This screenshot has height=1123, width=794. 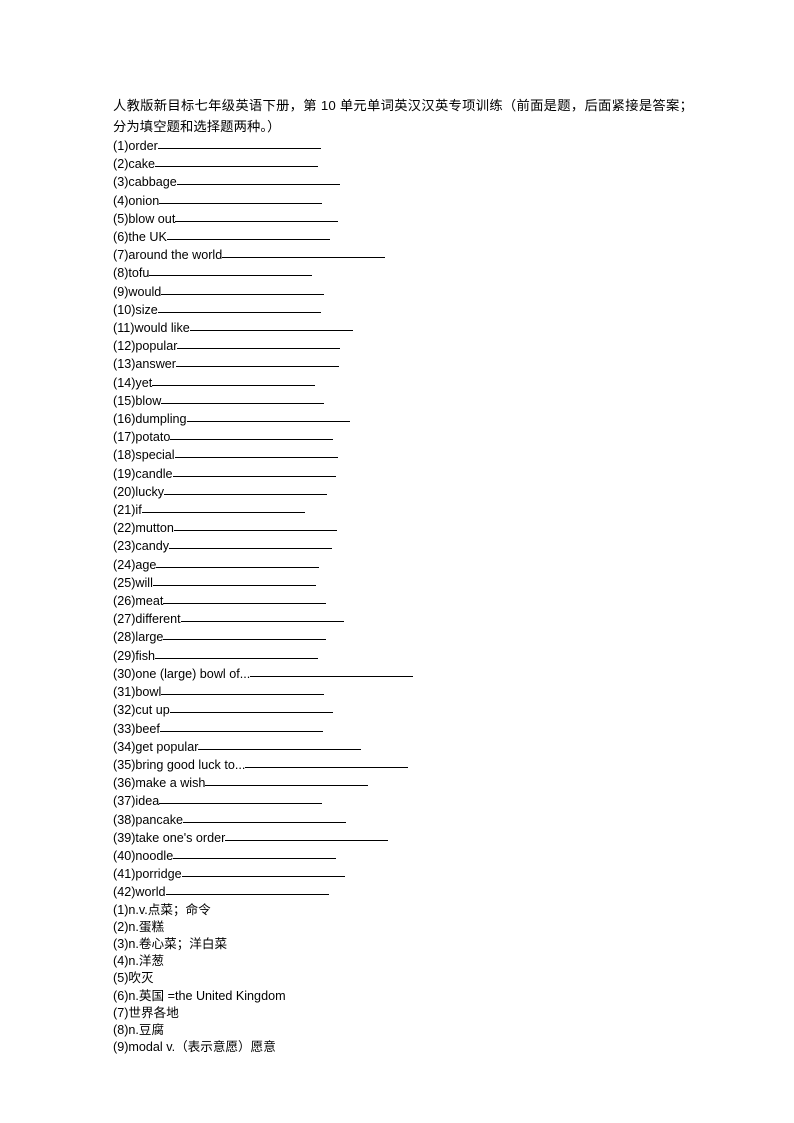 What do you see at coordinates (147, 801) in the screenshot?
I see `question-term: idea` at bounding box center [147, 801].